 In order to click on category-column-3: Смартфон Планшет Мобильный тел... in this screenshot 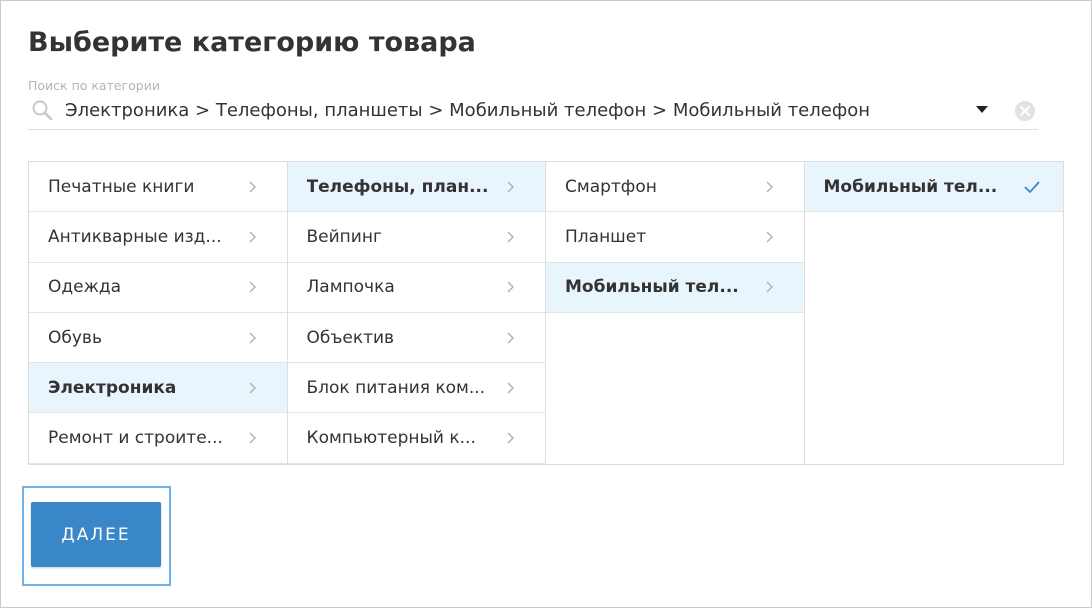, I will do `click(675, 313)`.